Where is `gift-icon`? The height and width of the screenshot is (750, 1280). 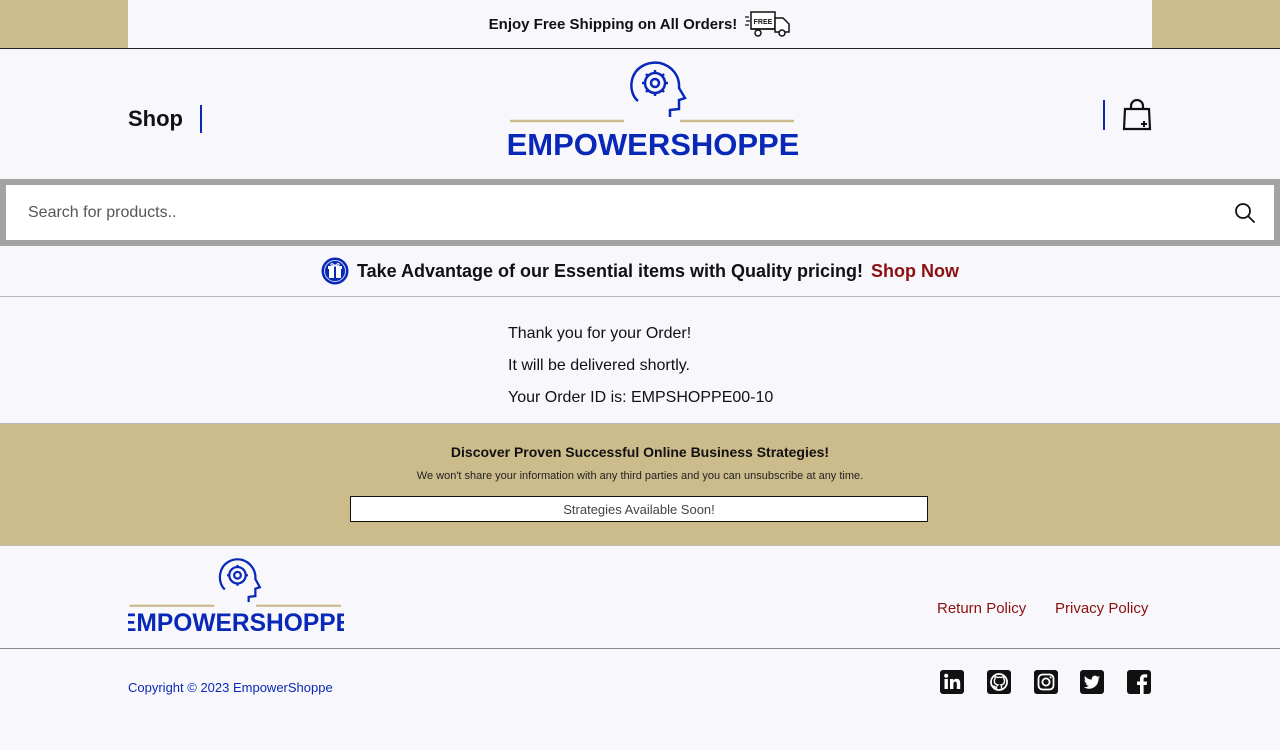 gift-icon is located at coordinates (335, 271).